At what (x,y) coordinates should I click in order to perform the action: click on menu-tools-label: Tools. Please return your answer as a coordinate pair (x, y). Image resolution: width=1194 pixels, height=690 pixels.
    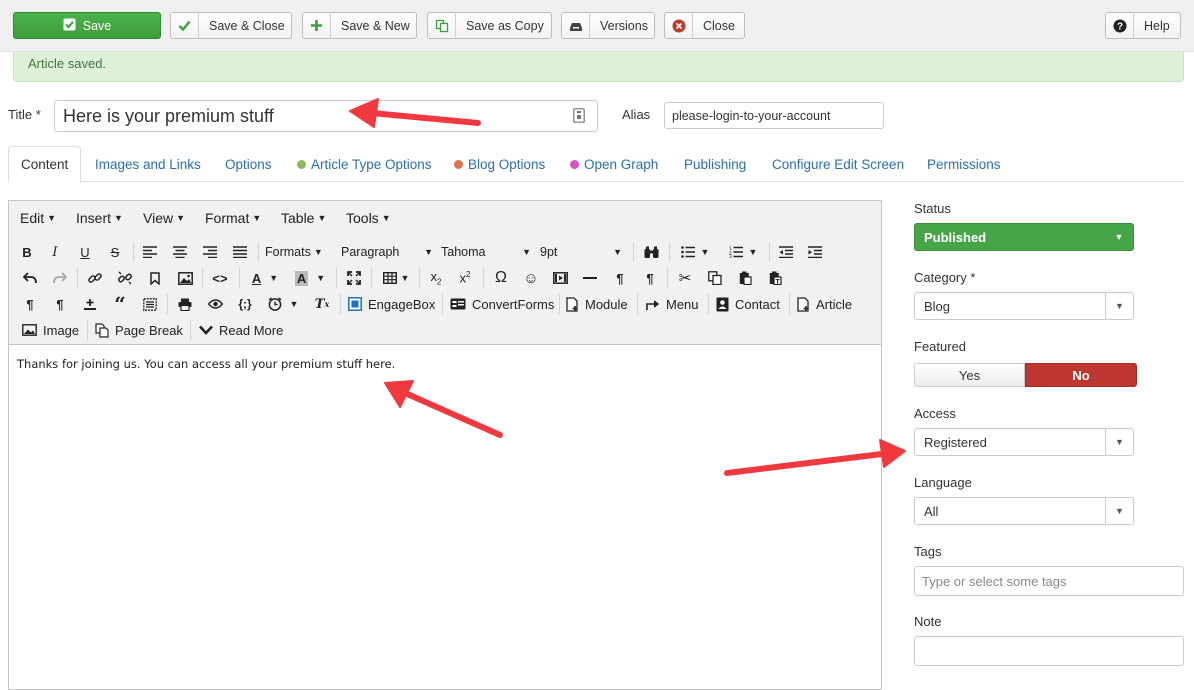
    Looking at the image, I should click on (362, 218).